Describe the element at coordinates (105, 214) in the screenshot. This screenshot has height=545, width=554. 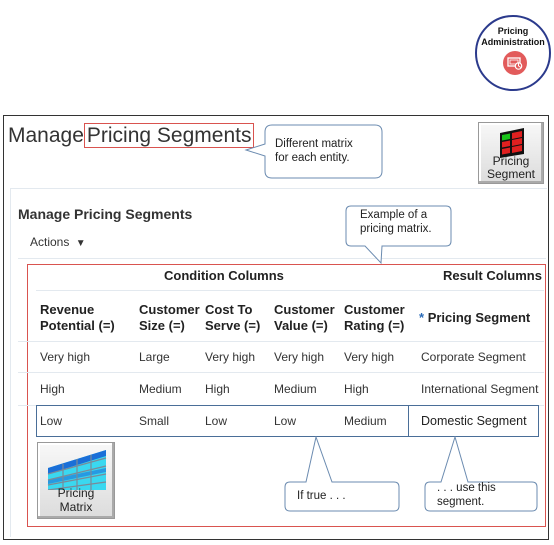
I see `panel-title: Manage Pricing Segments` at that location.